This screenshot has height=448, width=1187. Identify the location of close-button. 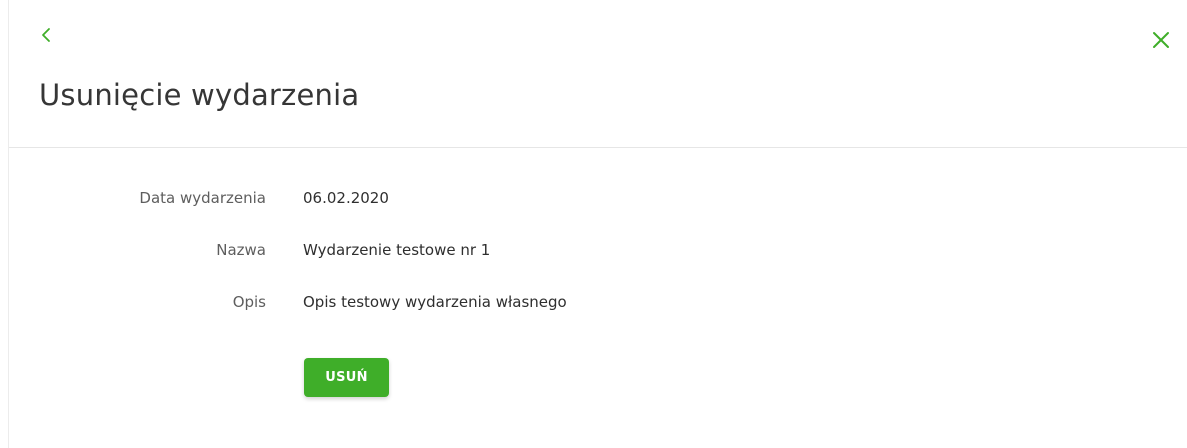
(1161, 40).